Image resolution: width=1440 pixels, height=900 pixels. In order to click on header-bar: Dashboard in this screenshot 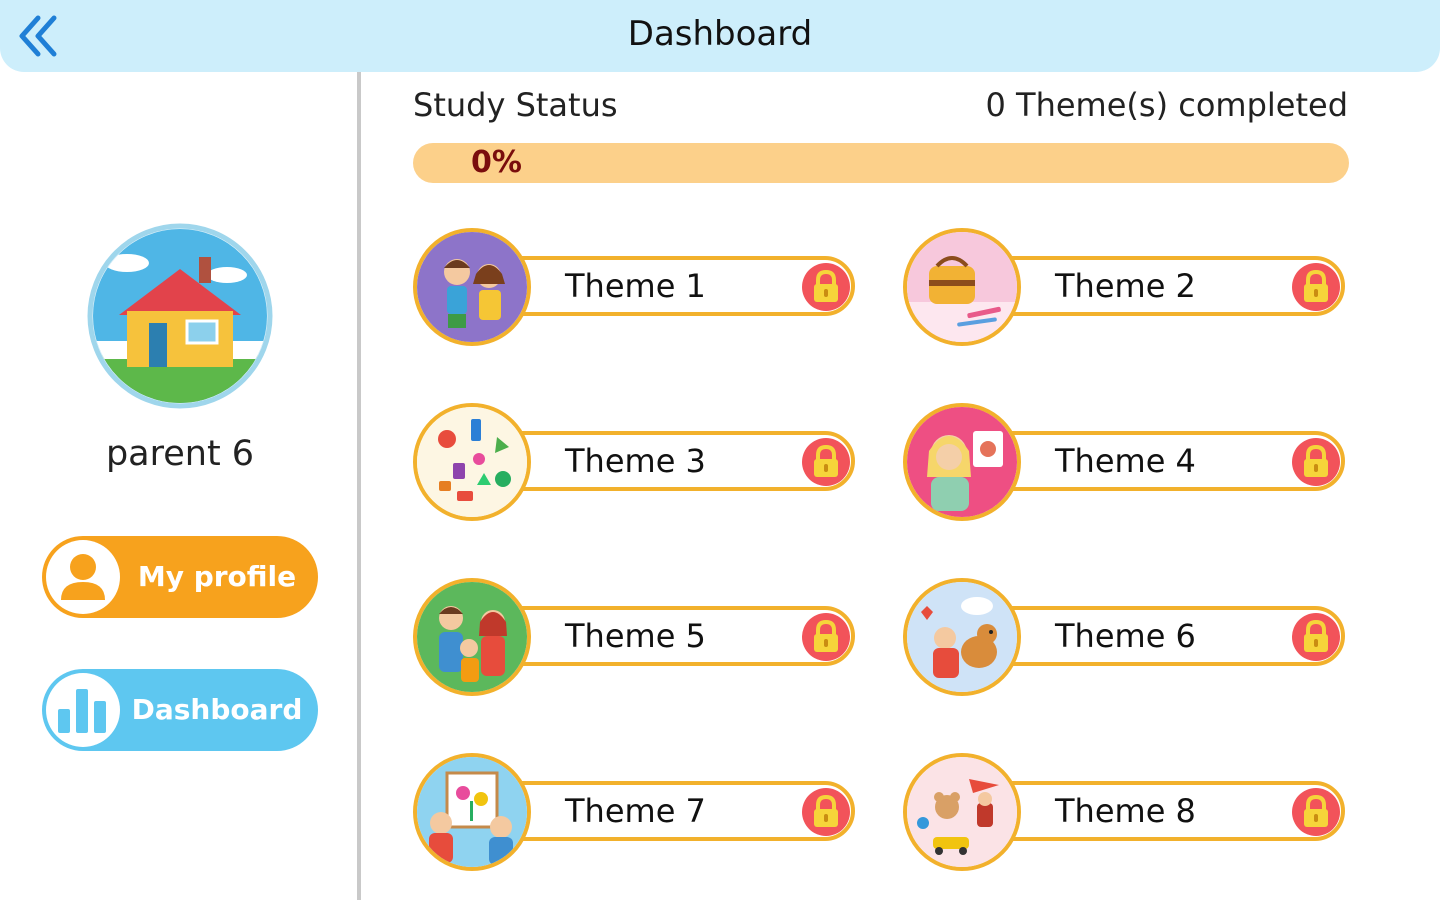, I will do `click(720, 36)`.